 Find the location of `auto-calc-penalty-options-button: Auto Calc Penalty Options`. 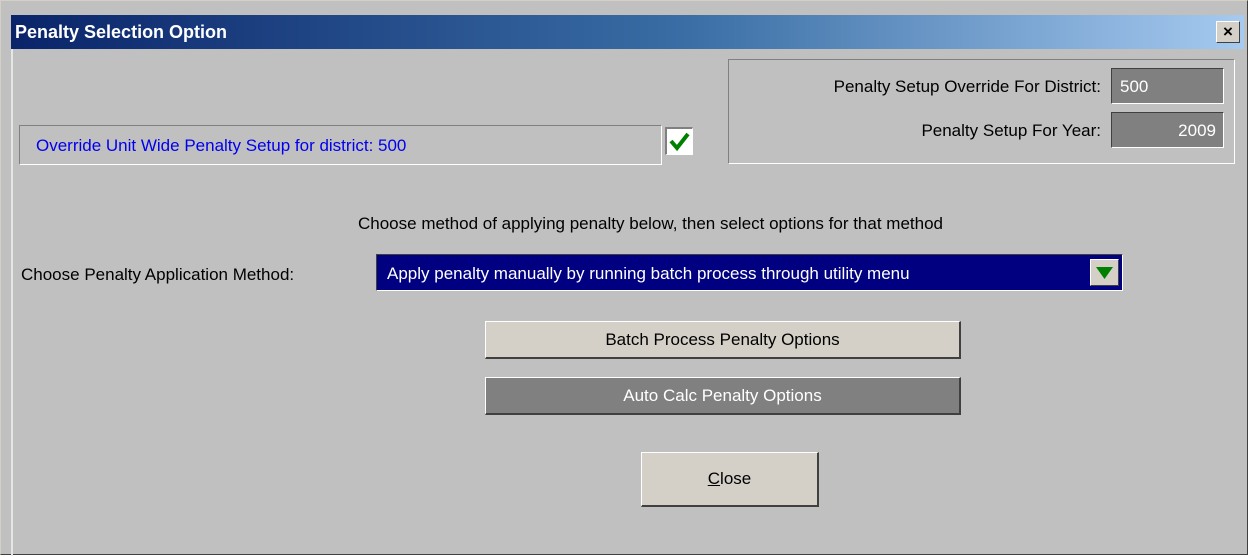

auto-calc-penalty-options-button: Auto Calc Penalty Options is located at coordinates (723, 396).